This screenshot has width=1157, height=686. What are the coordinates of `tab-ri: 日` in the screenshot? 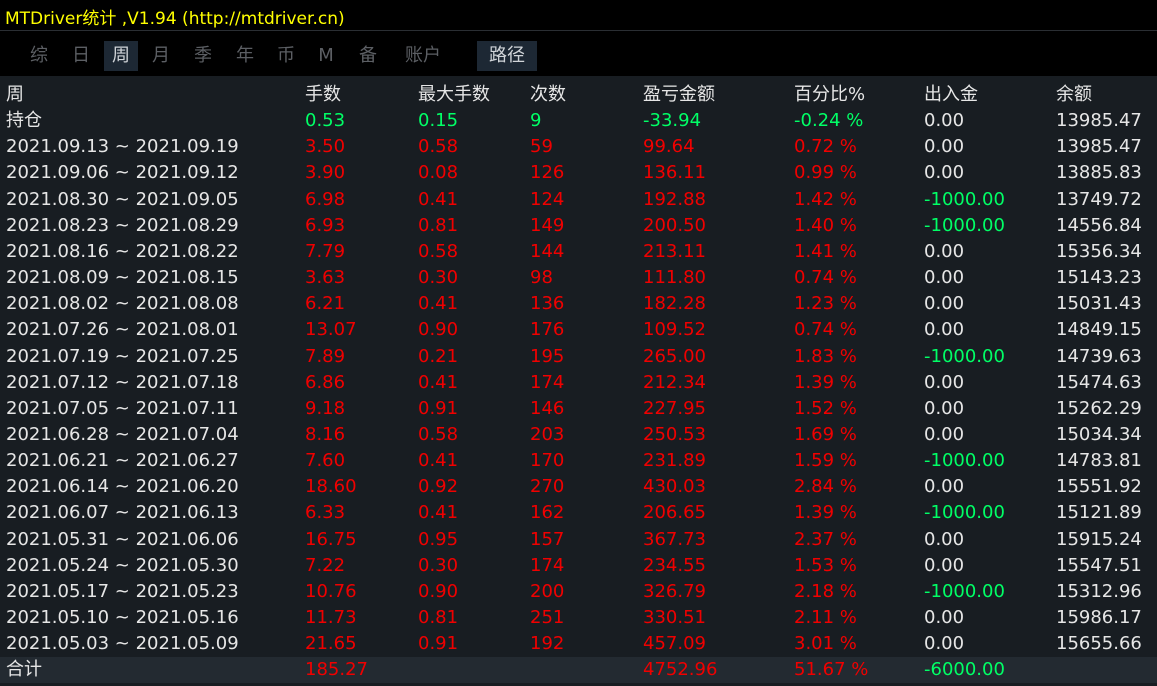 It's located at (81, 56).